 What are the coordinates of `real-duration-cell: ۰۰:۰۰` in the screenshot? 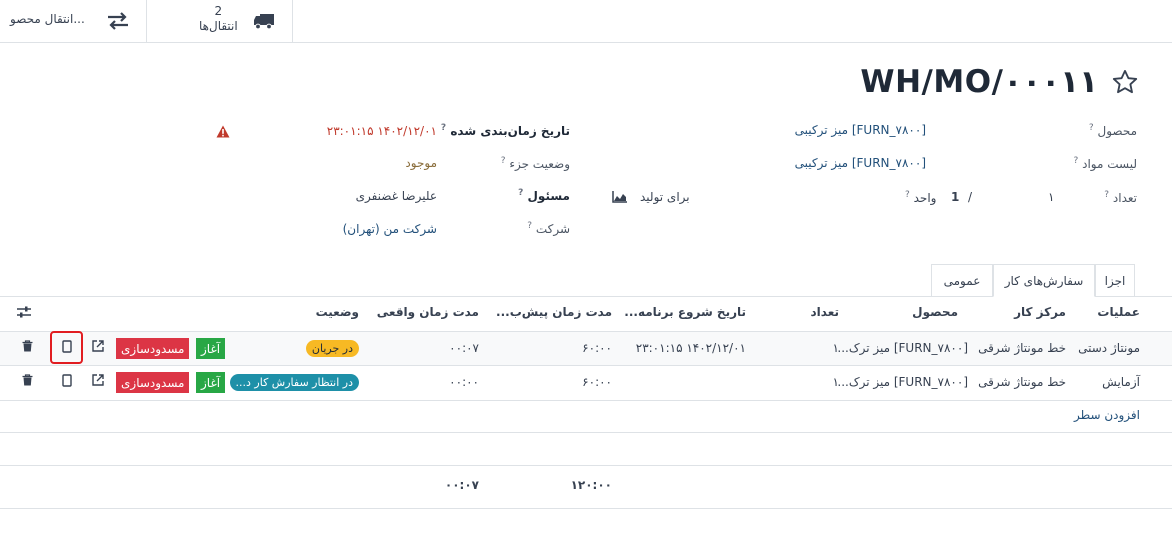 It's located at (464, 382).